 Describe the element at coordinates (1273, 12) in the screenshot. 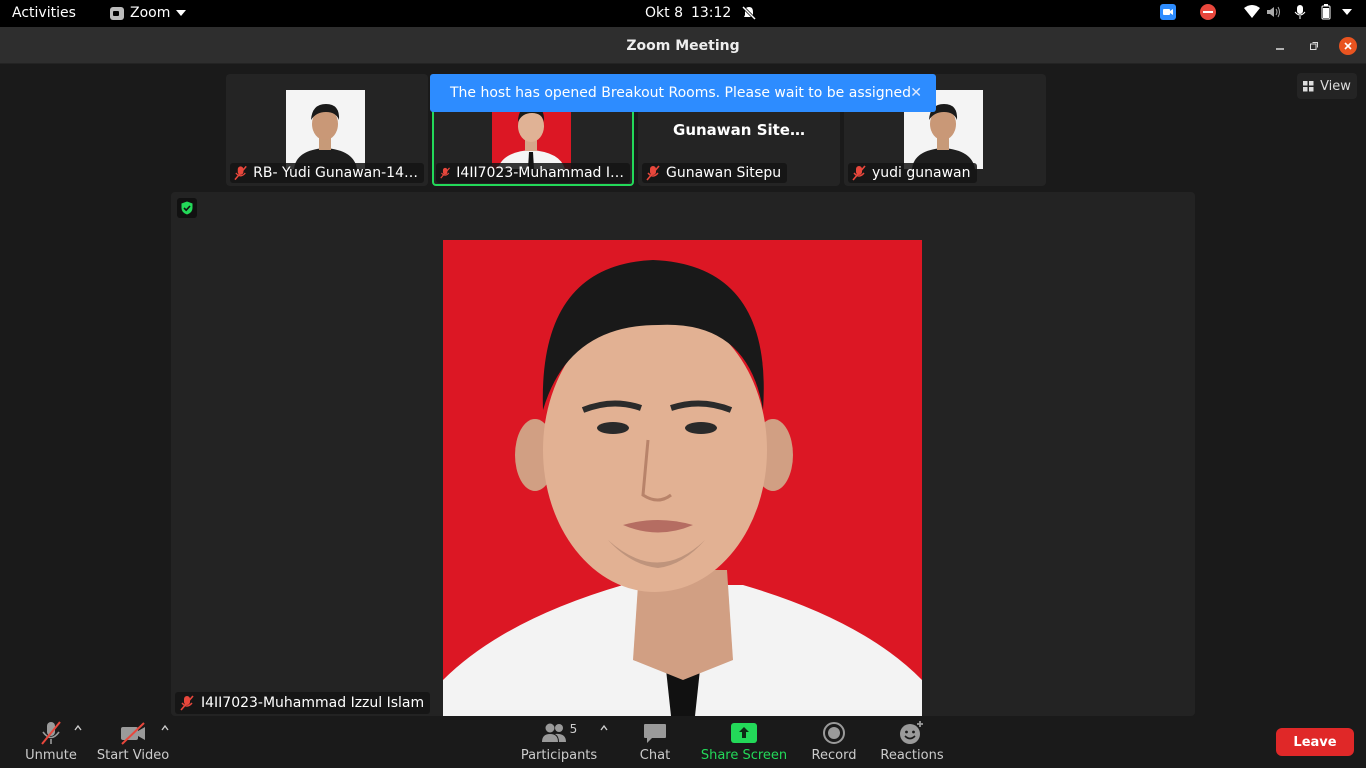

I see `volume-icon` at that location.